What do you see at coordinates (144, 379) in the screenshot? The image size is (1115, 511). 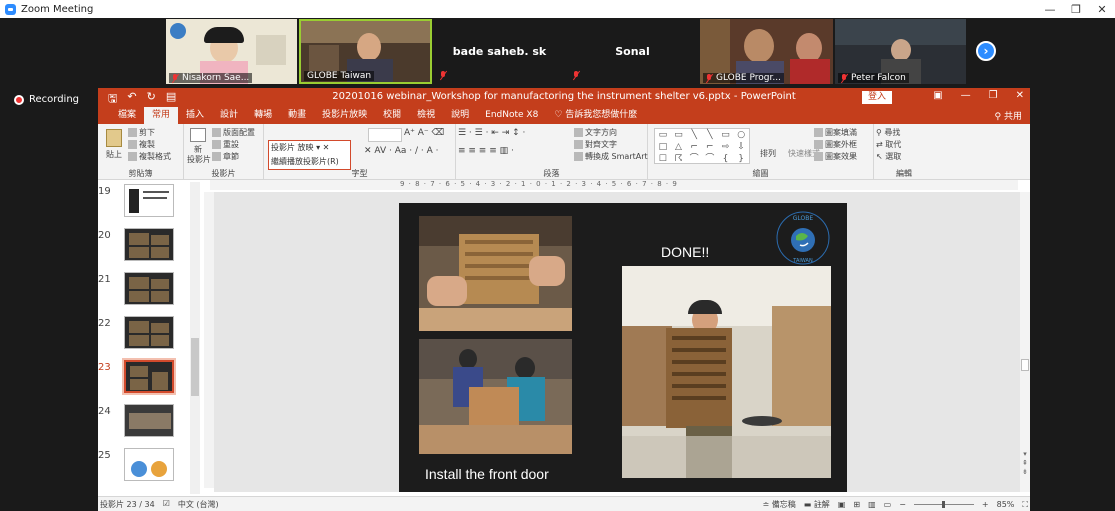 I see `slide-thumbnail-current: 23` at bounding box center [144, 379].